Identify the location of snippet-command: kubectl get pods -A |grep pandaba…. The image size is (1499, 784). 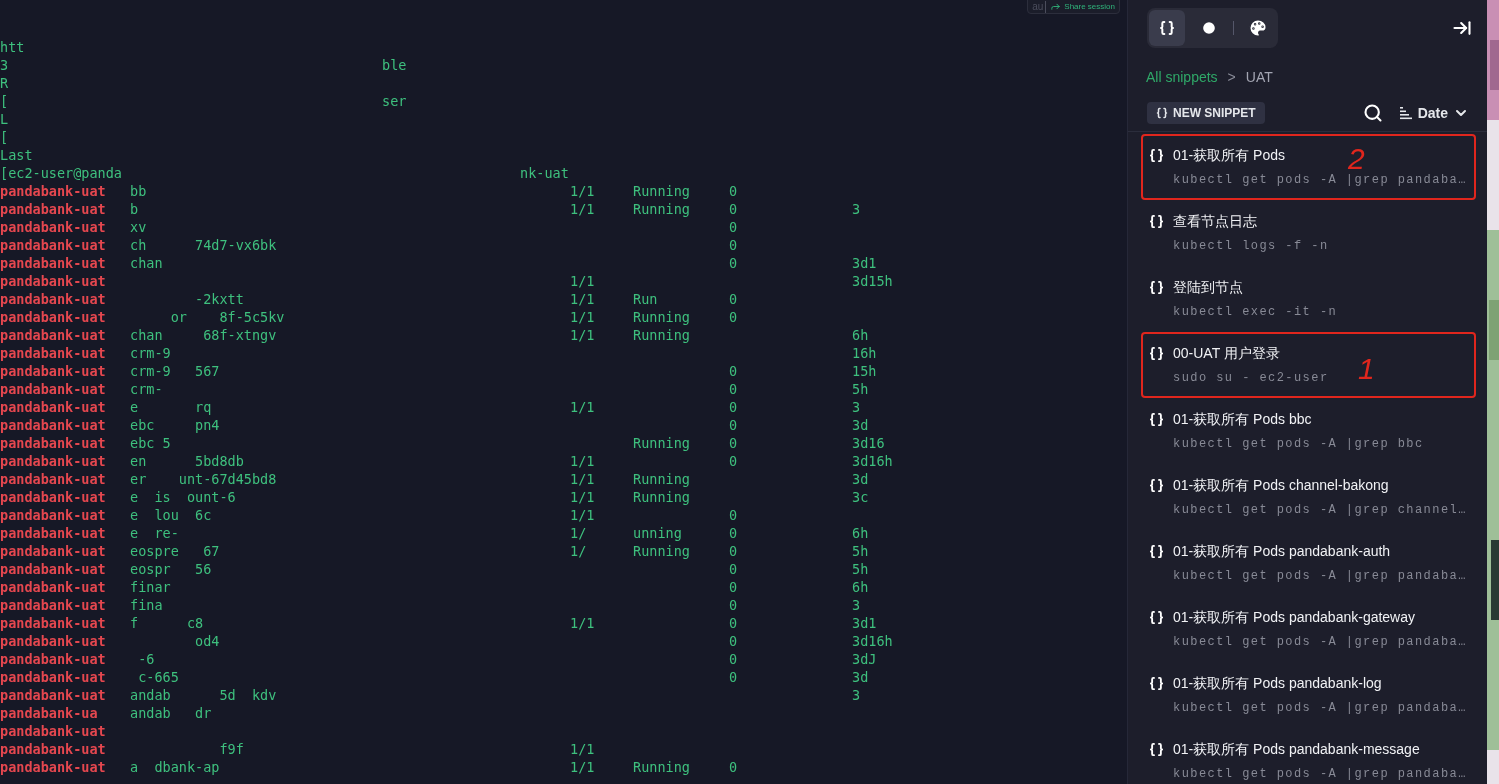
(1320, 774).